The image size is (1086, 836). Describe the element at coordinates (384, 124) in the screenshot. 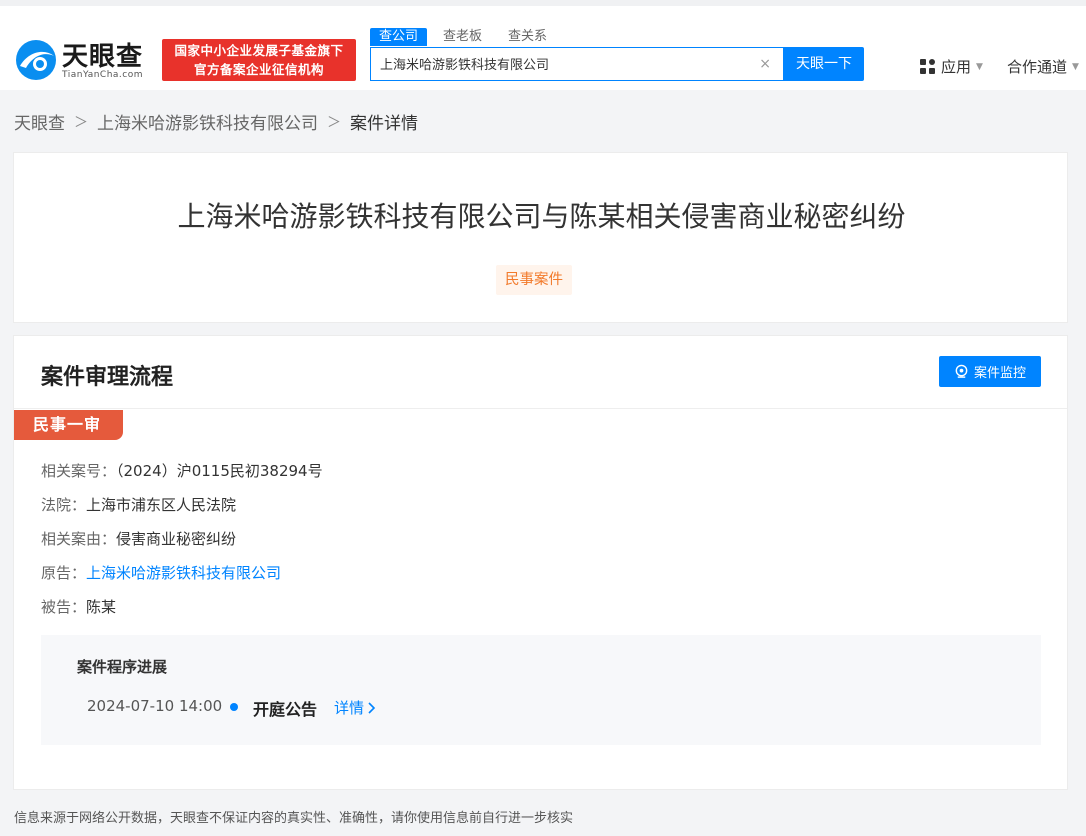

I see `breadcrumb-current: 案件详情` at that location.